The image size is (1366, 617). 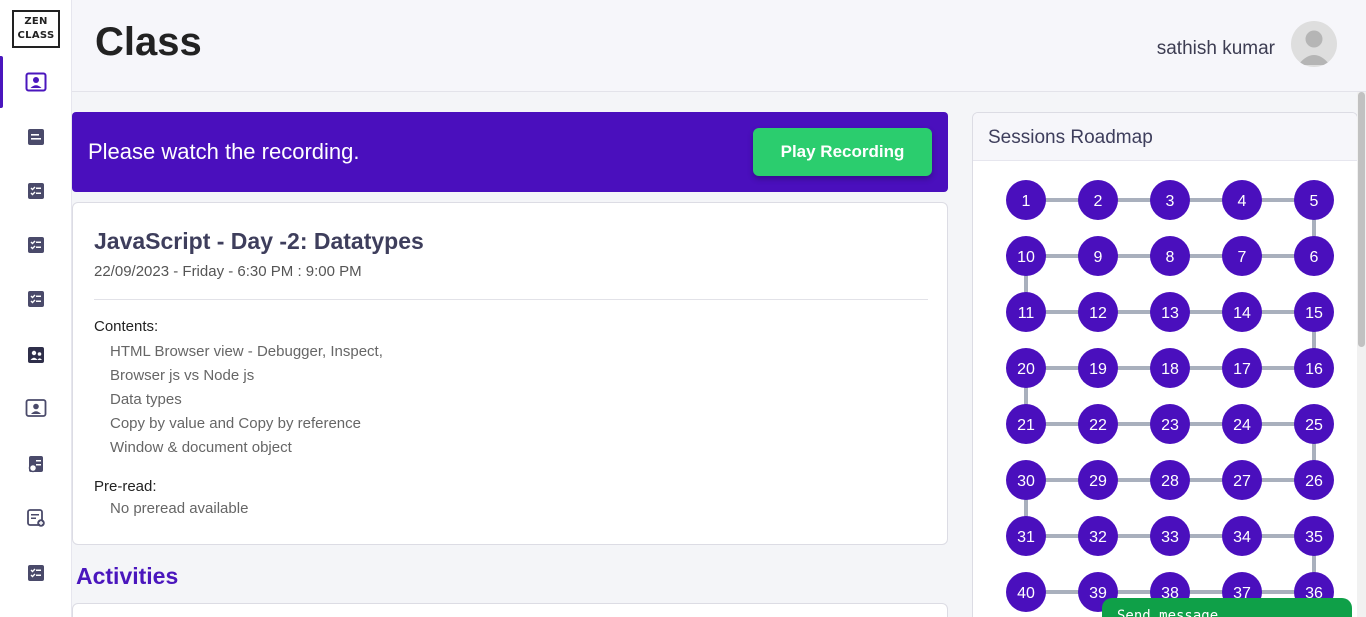 I want to click on session-node: 11, so click(x=1026, y=312).